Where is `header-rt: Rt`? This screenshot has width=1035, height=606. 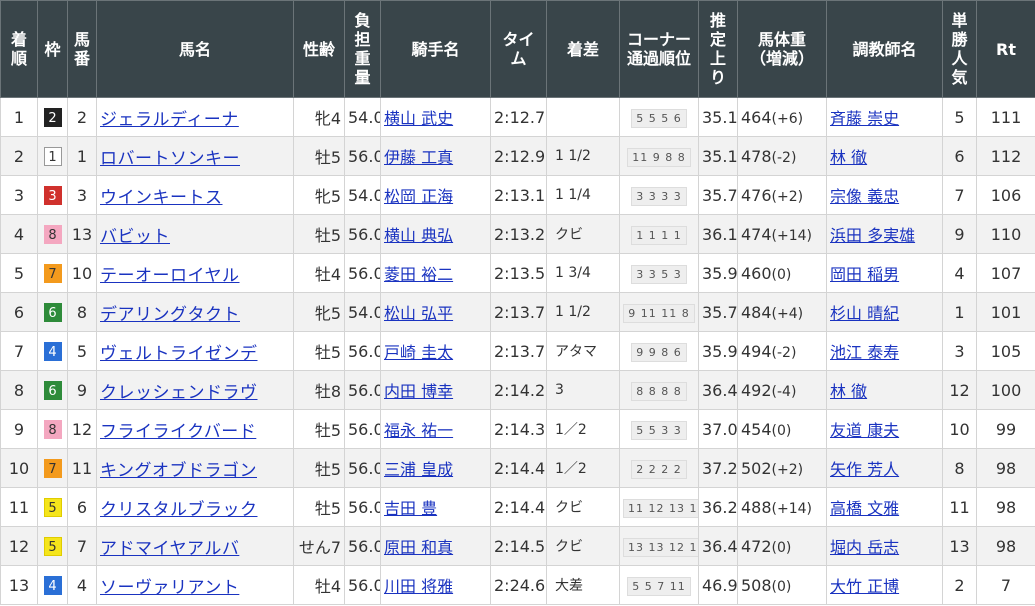 header-rt: Rt is located at coordinates (1005, 49).